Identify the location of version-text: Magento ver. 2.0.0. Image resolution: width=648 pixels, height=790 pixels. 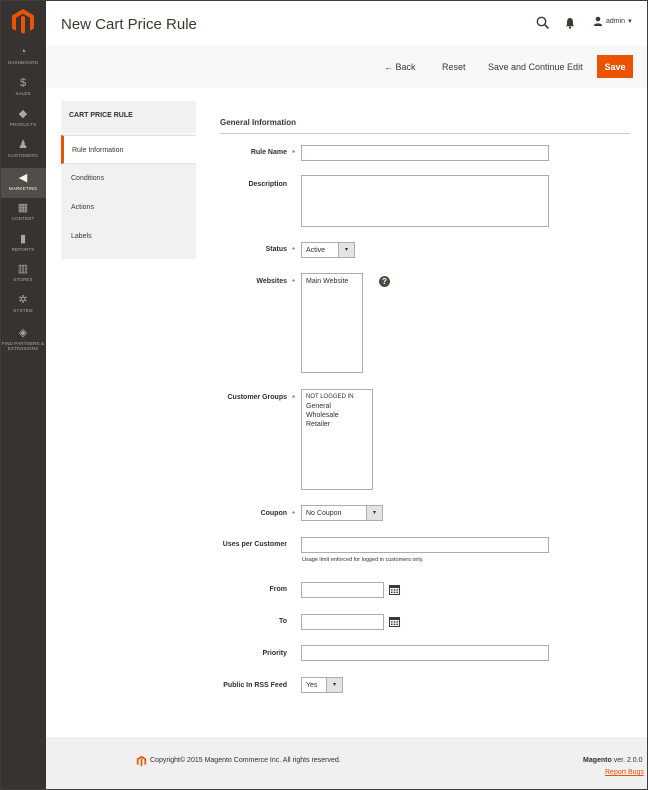
(613, 760).